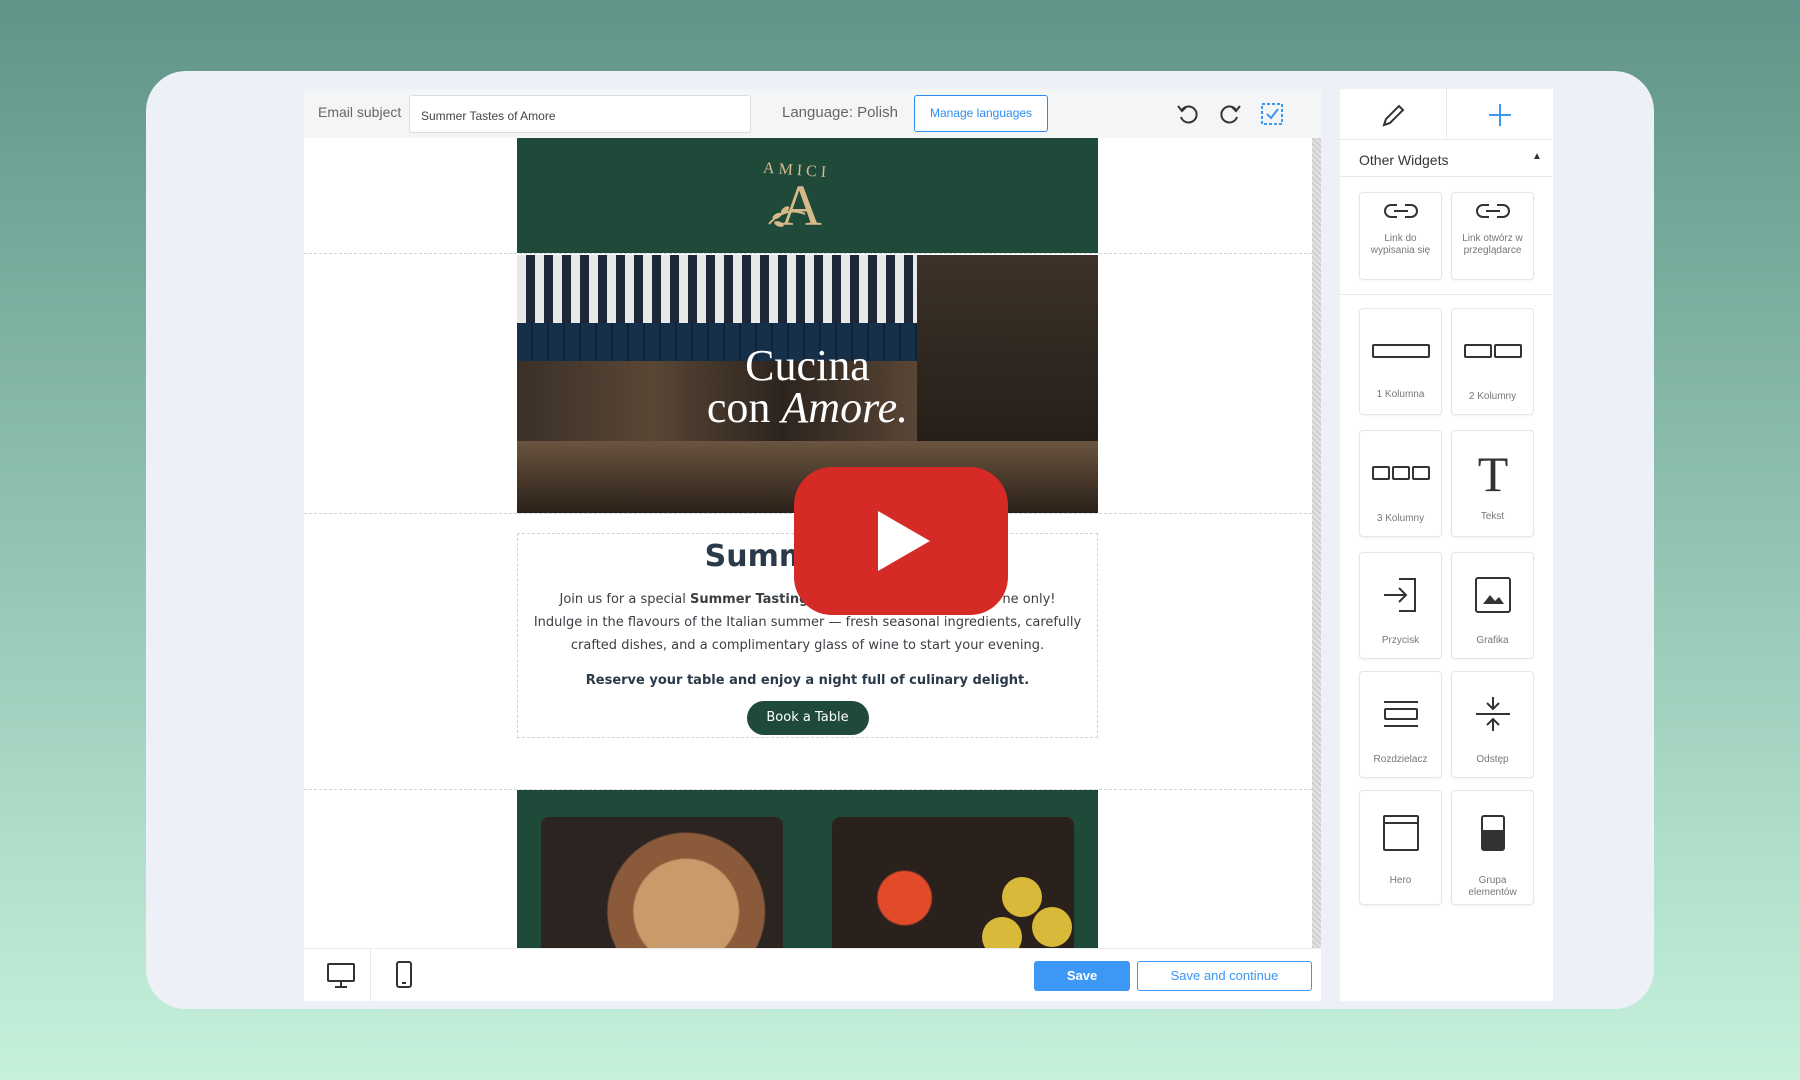 Image resolution: width=1800 pixels, height=1080 pixels. Describe the element at coordinates (1492, 351) in the screenshot. I see `two-columns-icon` at that location.